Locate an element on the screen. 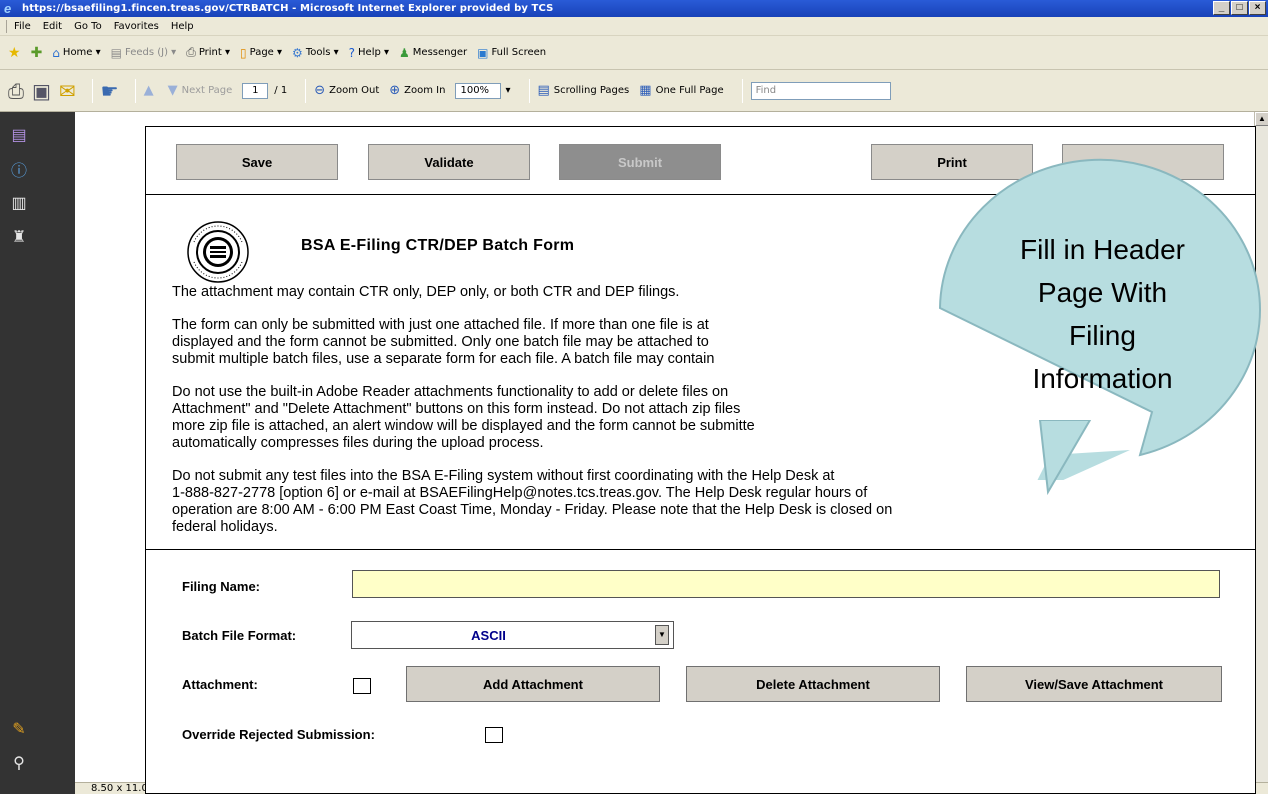 Image resolution: width=1268 pixels, height=794 pixels. override-checkbox is located at coordinates (494, 735).